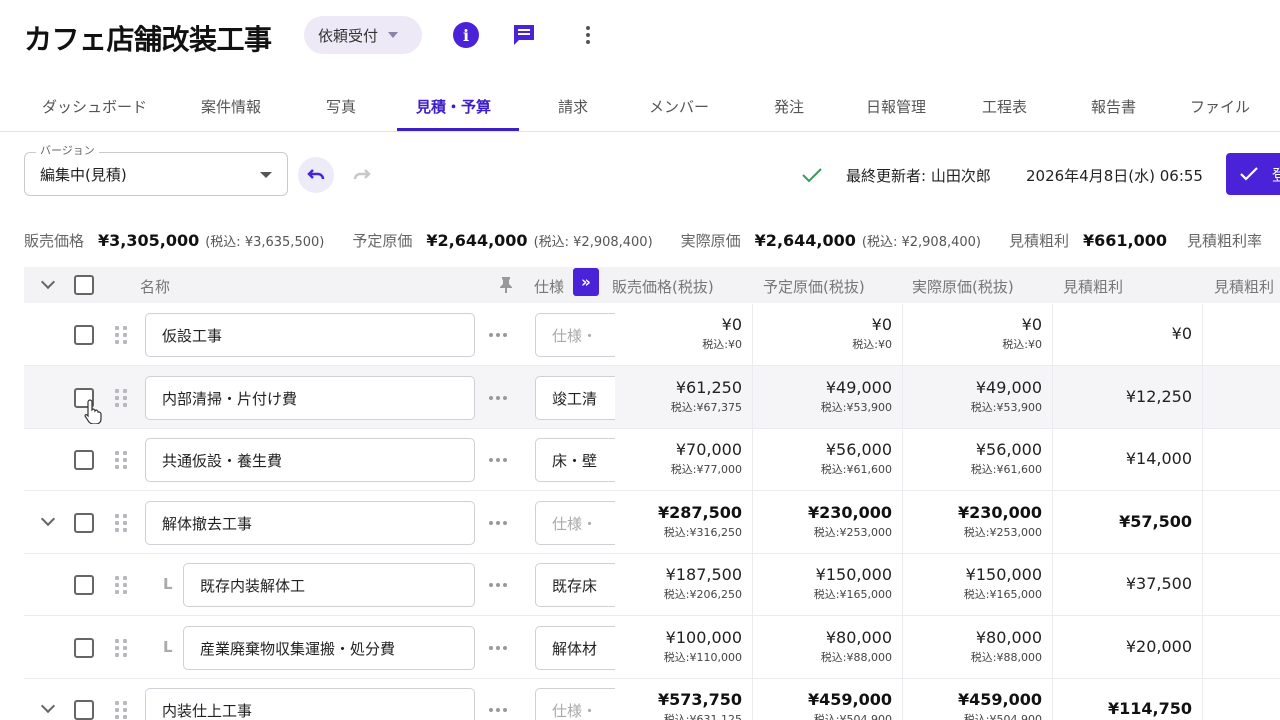 This screenshot has width=1280, height=720. What do you see at coordinates (329, 585) in the screenshot?
I see `item-name-input: 既存内装解体工` at bounding box center [329, 585].